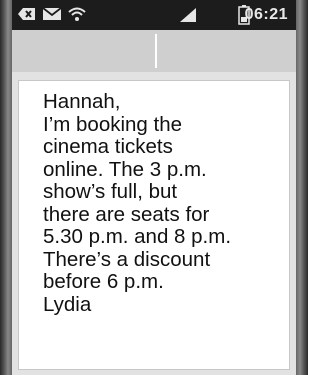  I want to click on message-line: There’s a discount, so click(127, 259).